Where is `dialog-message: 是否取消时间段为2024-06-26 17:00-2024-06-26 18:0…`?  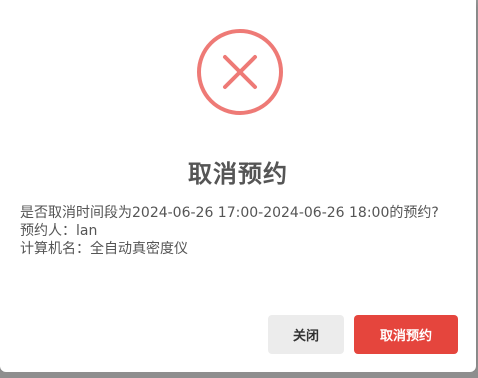 dialog-message: 是否取消时间段为2024-06-26 17:00-2024-06-26 18:0… is located at coordinates (235, 231).